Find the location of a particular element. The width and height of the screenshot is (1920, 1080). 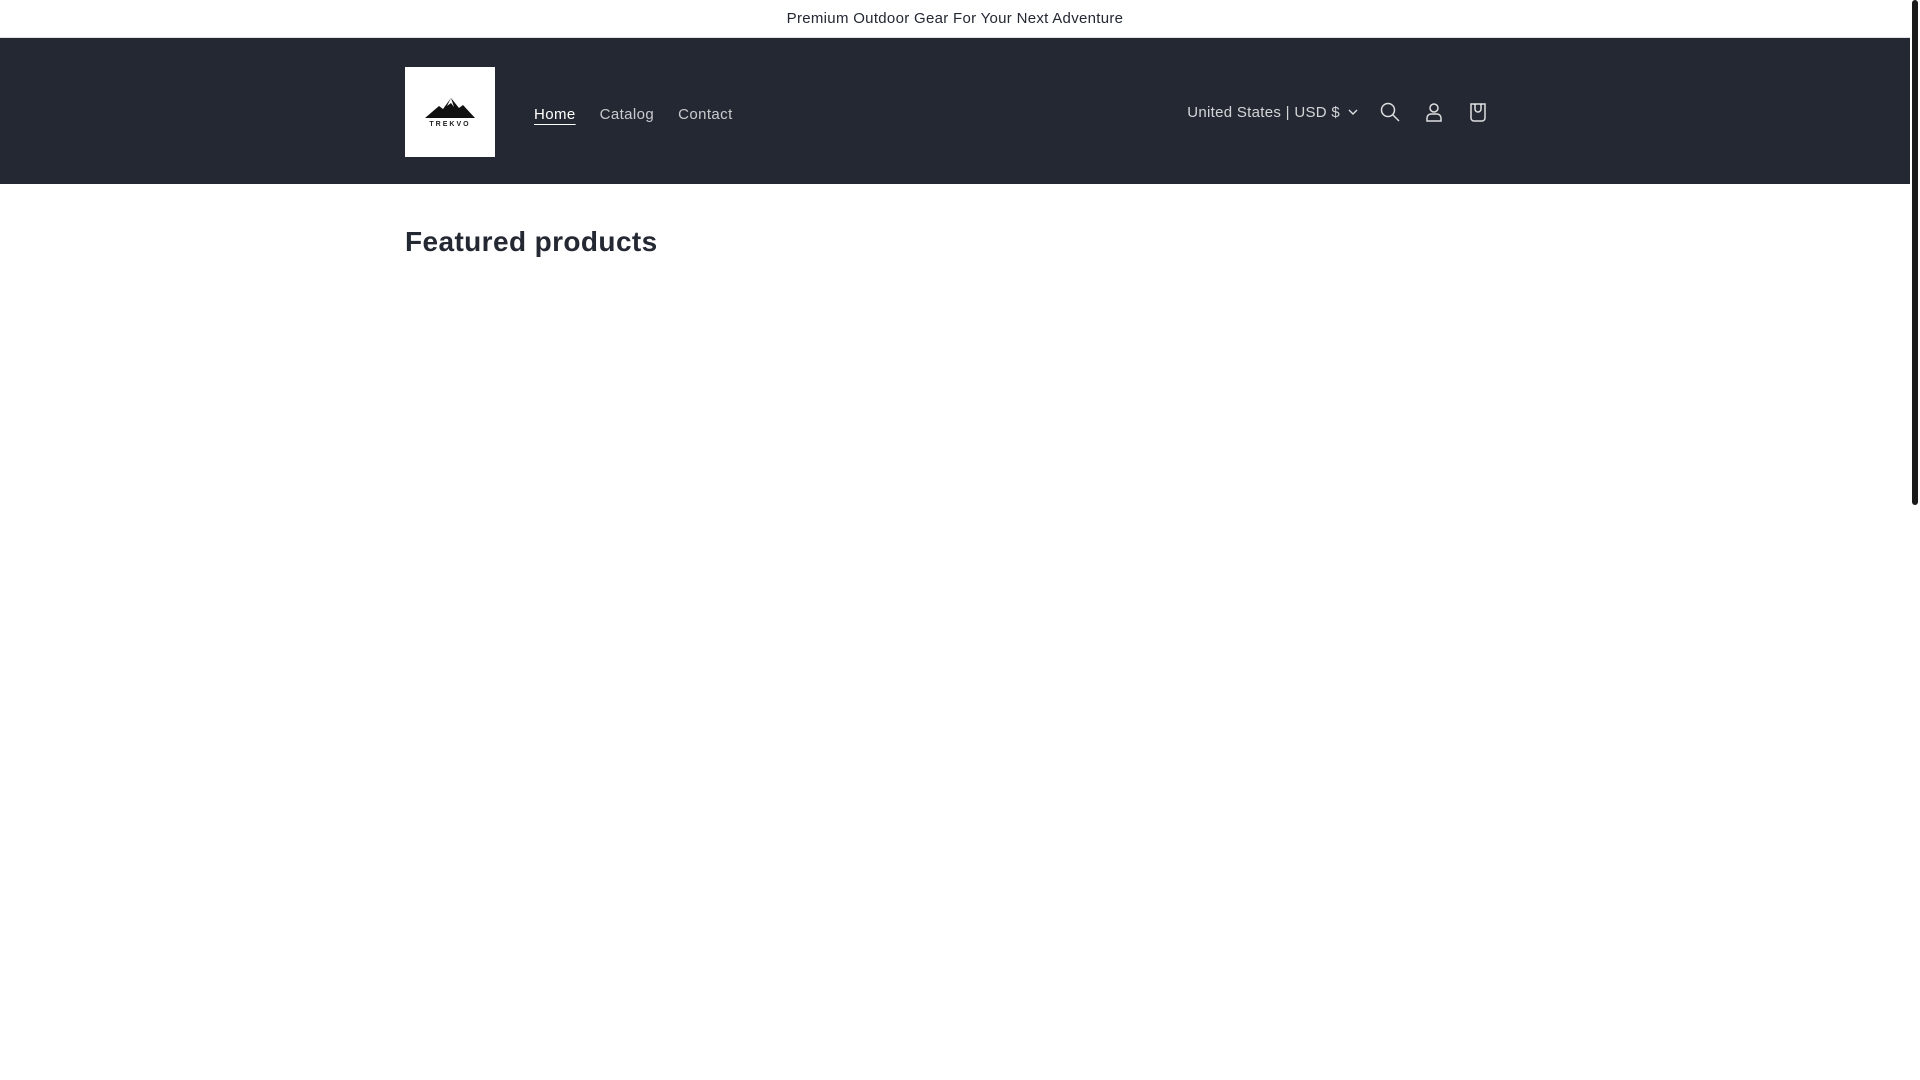

store-logo: TREKVO is located at coordinates (450, 112).